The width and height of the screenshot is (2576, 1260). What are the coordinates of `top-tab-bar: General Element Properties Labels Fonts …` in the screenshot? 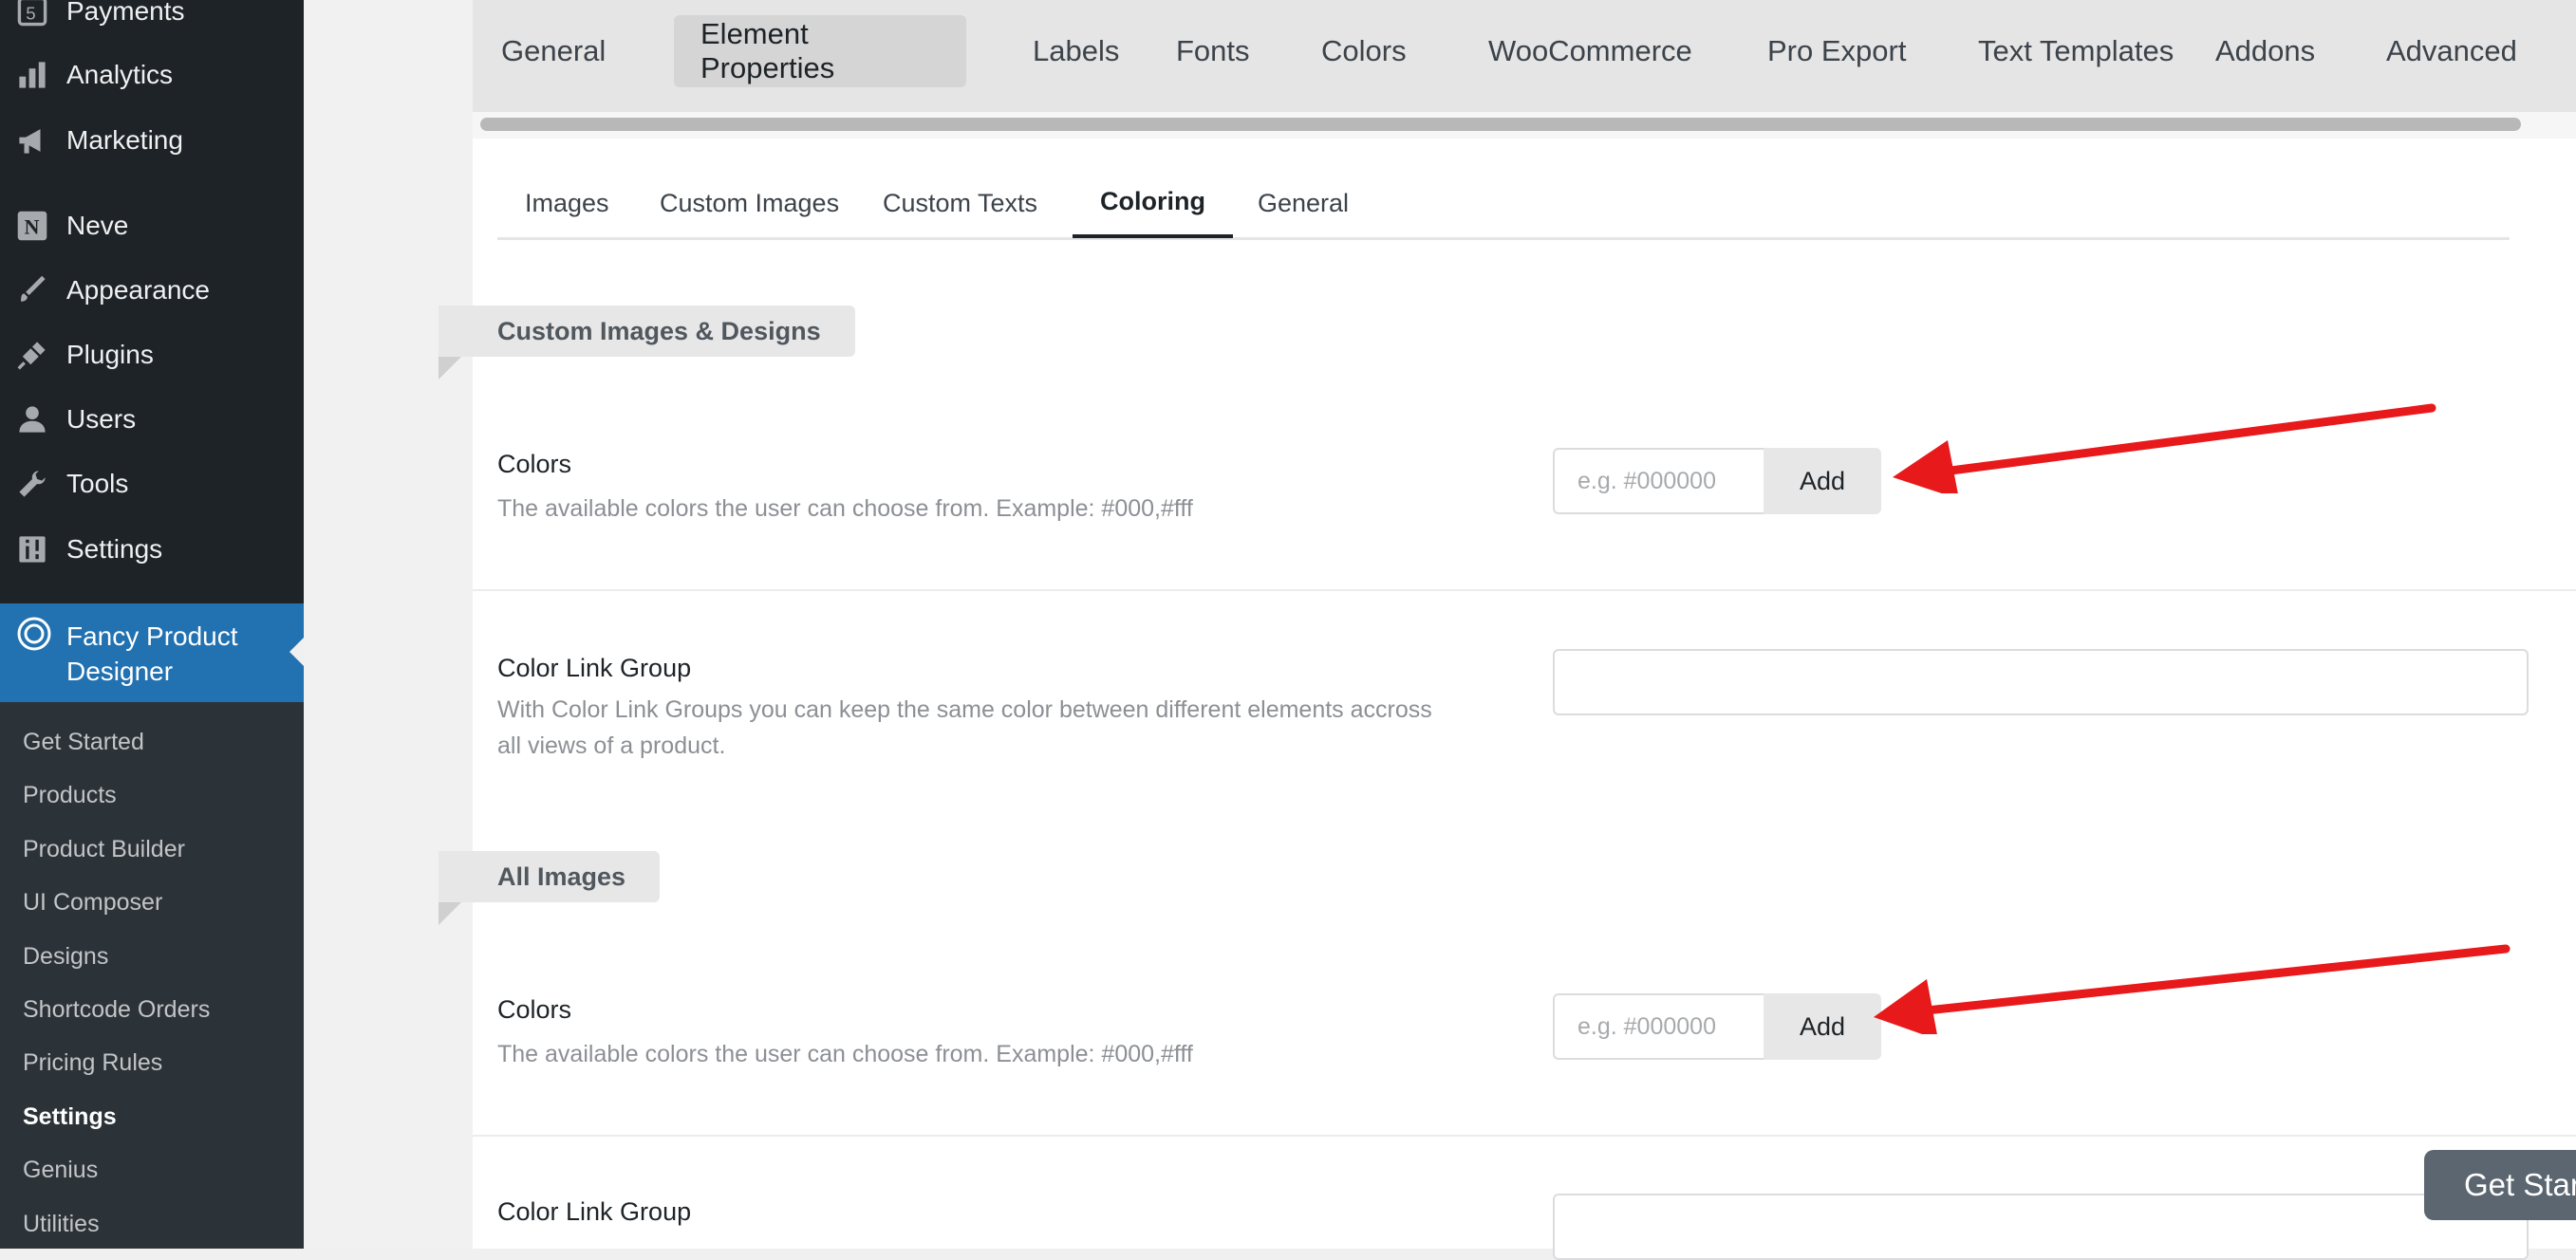 It's located at (1524, 56).